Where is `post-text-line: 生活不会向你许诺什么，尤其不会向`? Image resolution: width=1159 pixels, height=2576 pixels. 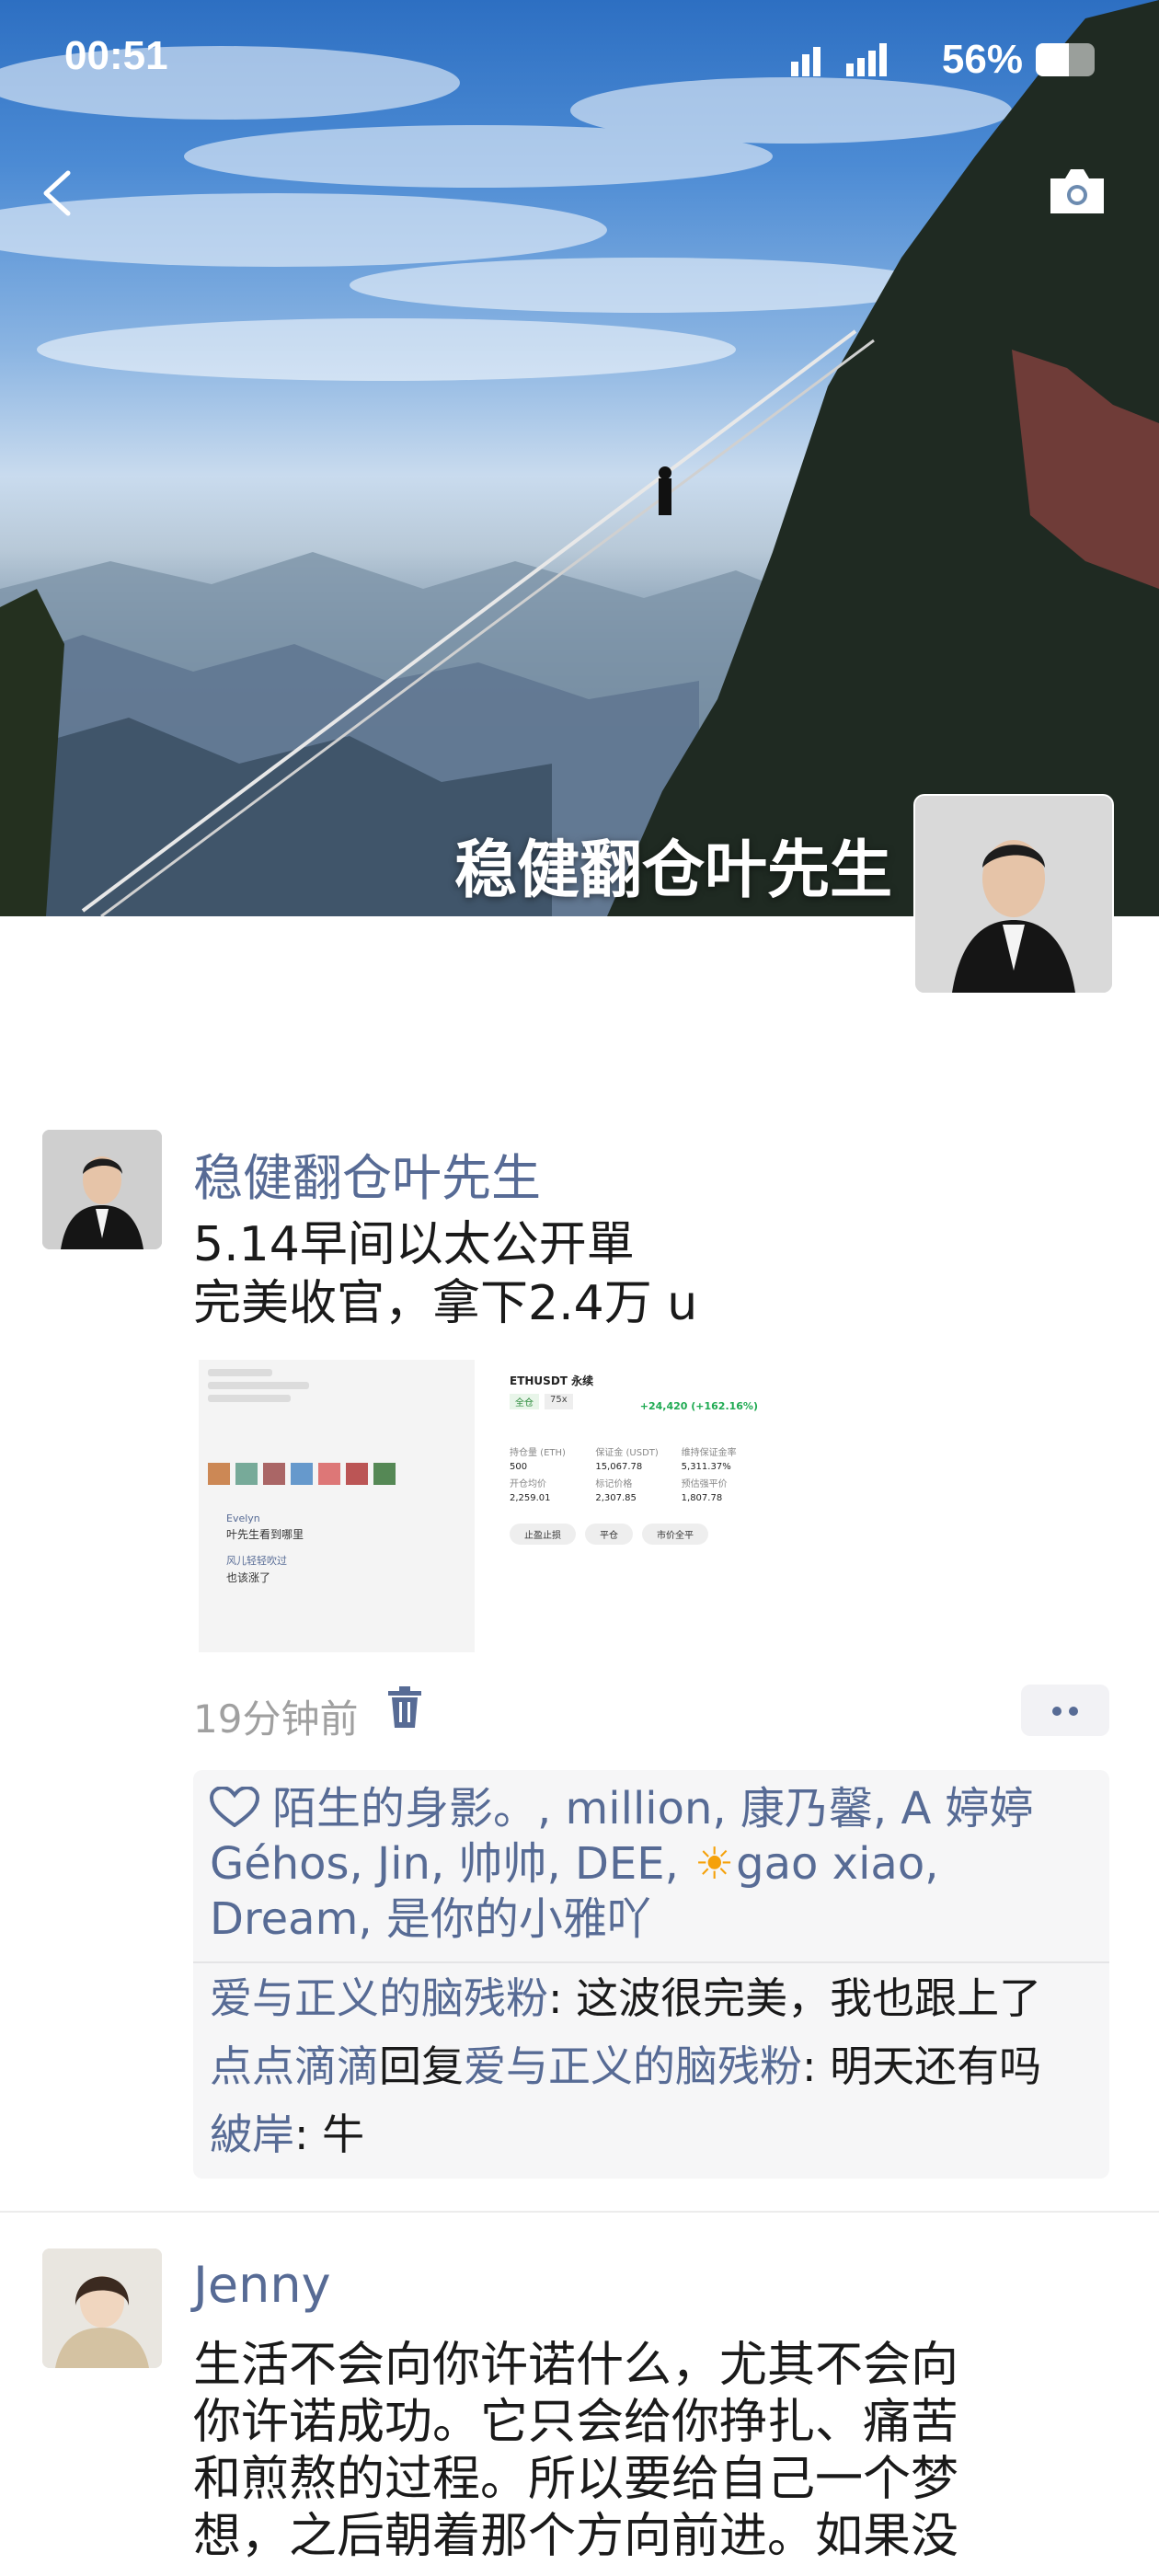
post-text-line: 生活不会向你许诺什么，尤其不会向 is located at coordinates (576, 2365).